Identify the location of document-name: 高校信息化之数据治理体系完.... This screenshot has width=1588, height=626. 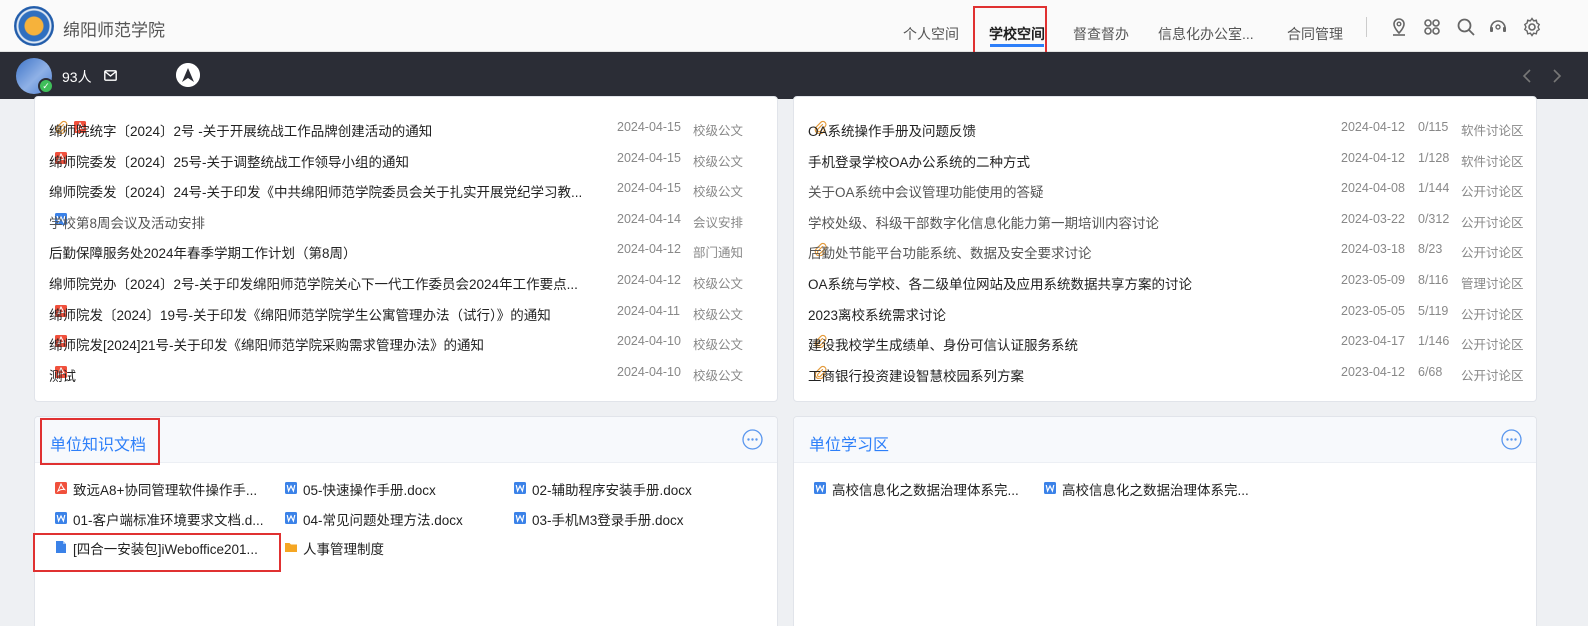
(1155, 490).